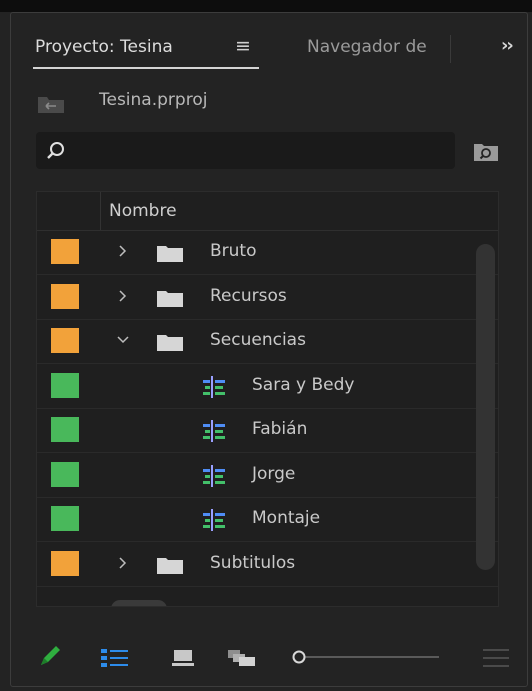 The image size is (532, 691). I want to click on search-input, so click(258, 151).